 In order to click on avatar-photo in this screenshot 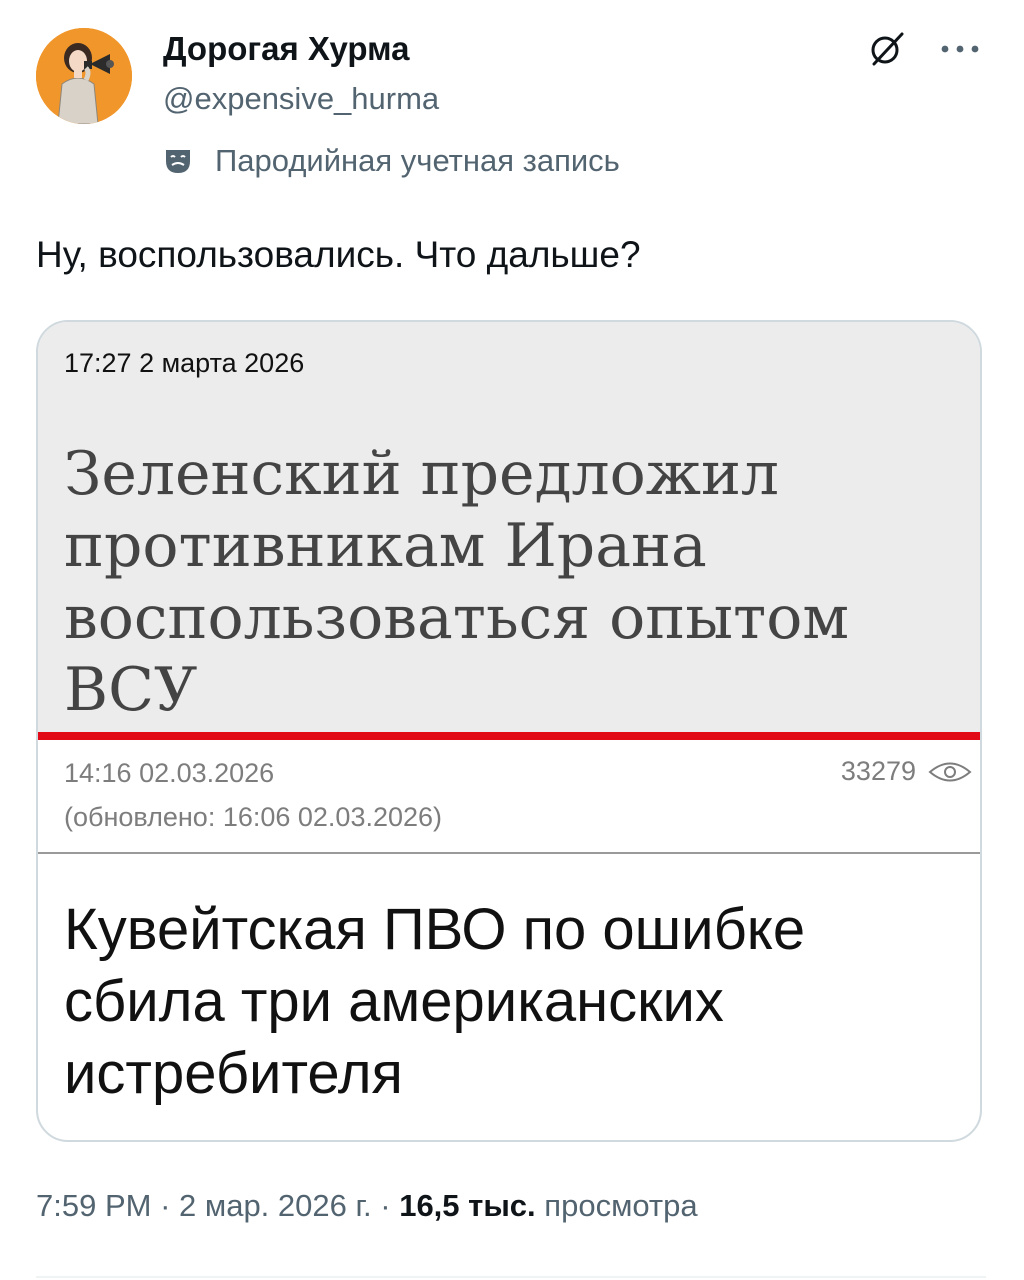, I will do `click(84, 76)`.